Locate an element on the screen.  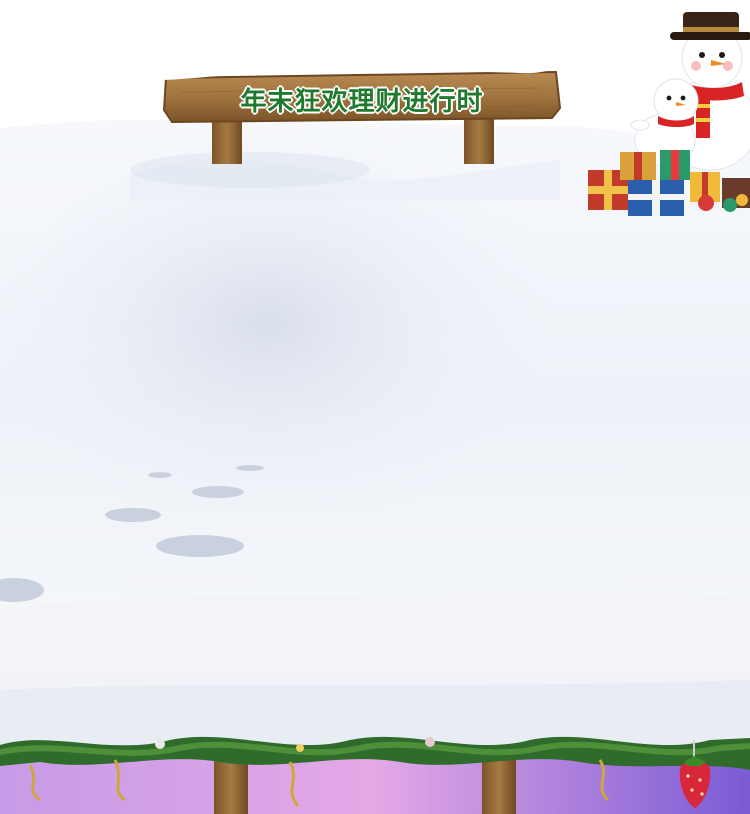
sign-title: 年末狂欢理财进行时 is located at coordinates (362, 102).